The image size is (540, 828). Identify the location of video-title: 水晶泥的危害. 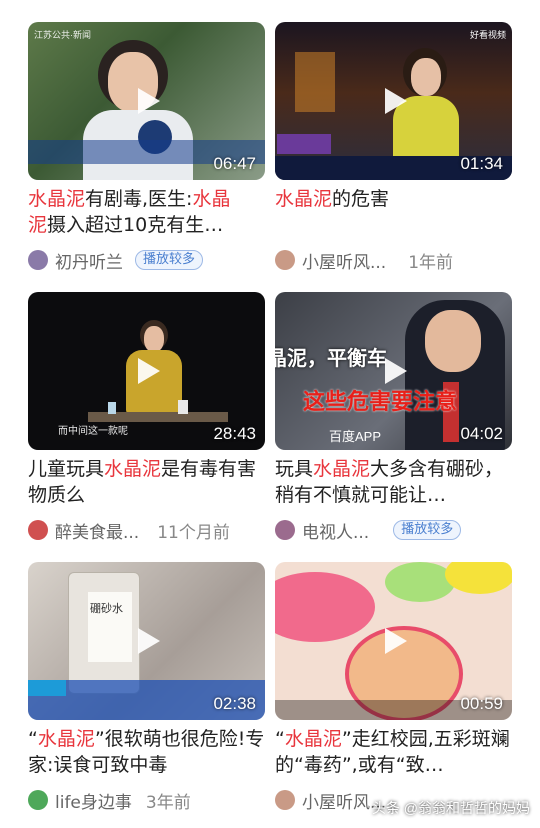
(393, 212).